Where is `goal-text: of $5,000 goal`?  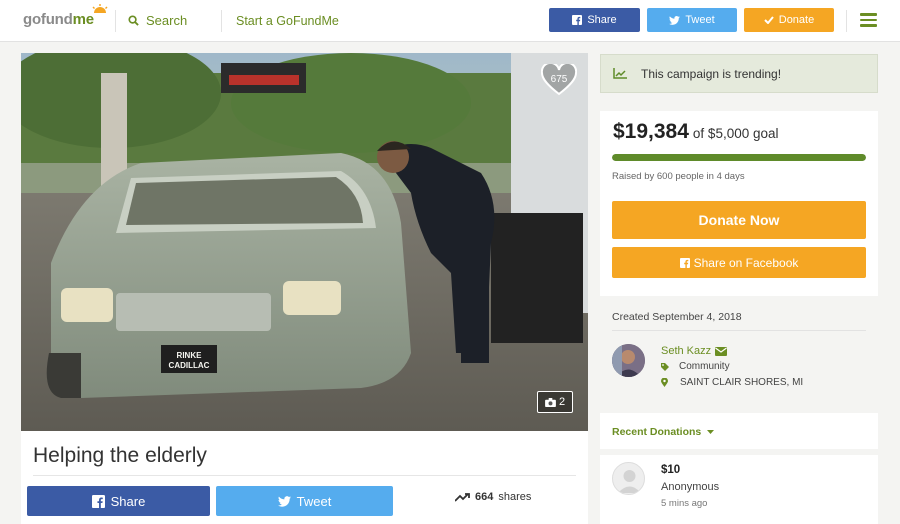
goal-text: of $5,000 goal is located at coordinates (735, 133).